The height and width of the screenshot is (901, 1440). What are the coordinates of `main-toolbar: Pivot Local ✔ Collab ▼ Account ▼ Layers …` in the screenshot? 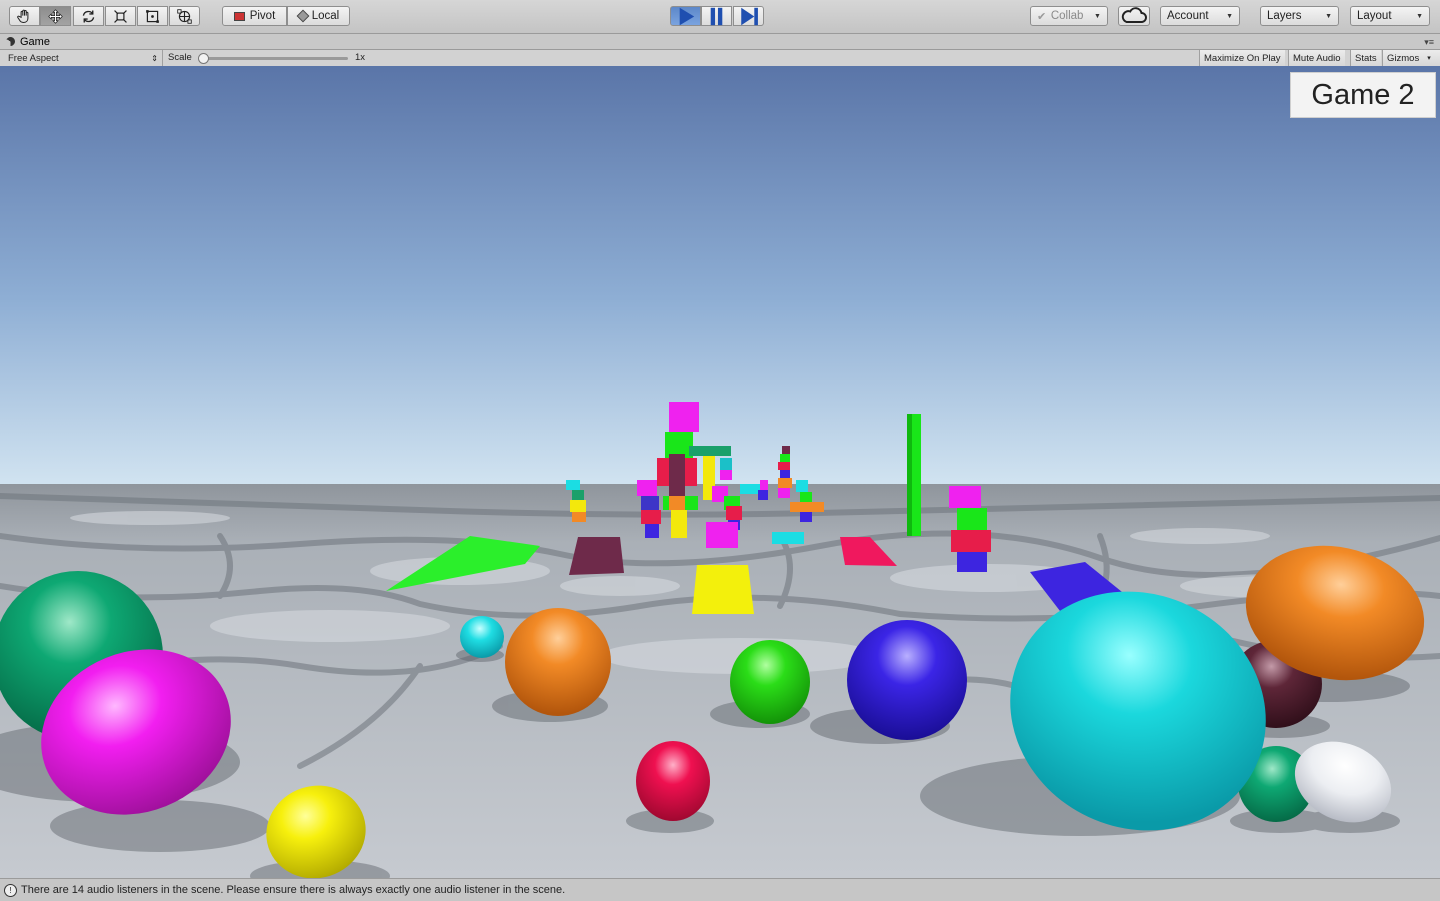 It's located at (720, 17).